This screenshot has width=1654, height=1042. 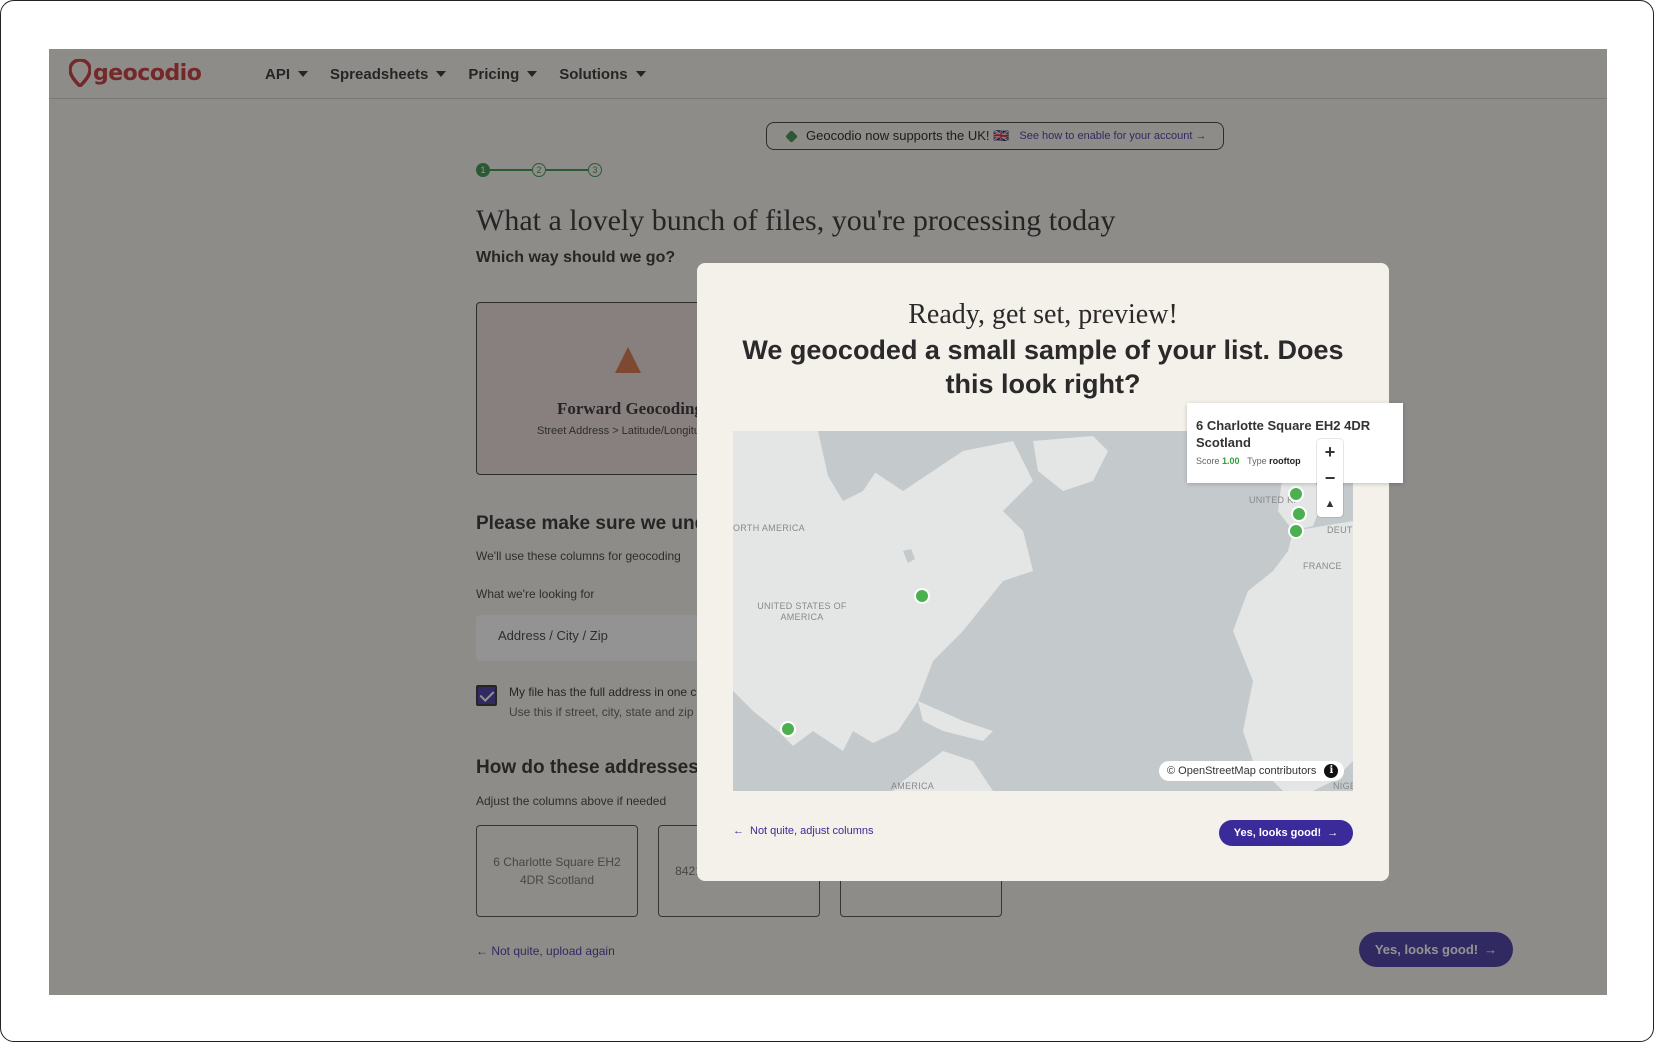 I want to click on map-zoom-controls: + − ▲, so click(x=1330, y=478).